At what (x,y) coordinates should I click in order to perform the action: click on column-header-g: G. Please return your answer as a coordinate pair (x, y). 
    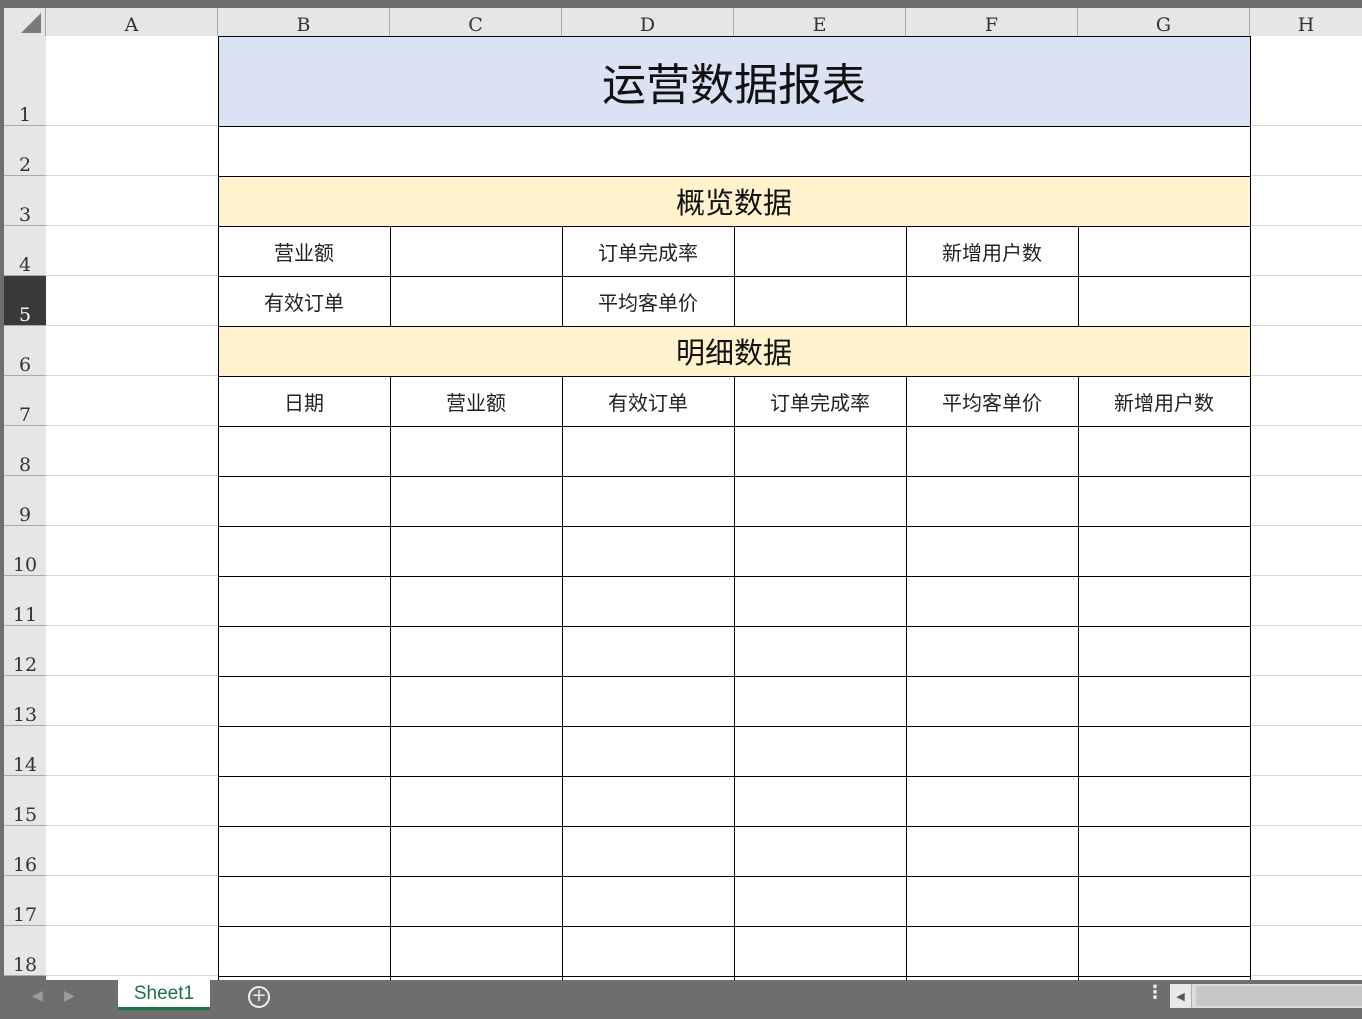
    Looking at the image, I should click on (1164, 22).